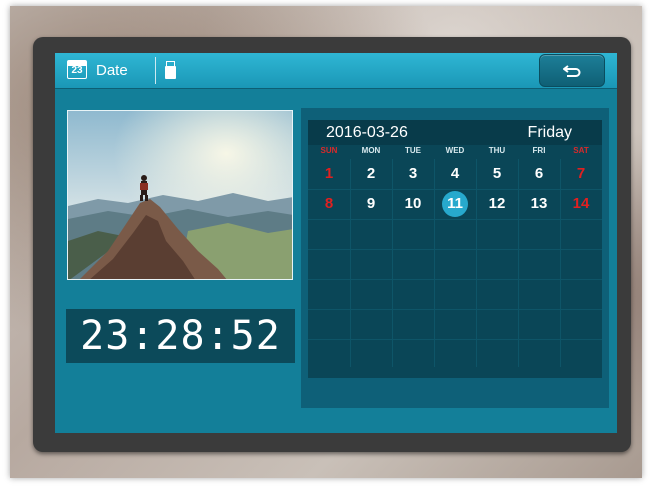 This screenshot has width=654, height=489. Describe the element at coordinates (329, 174) in the screenshot. I see `day-cell: 1` at that location.